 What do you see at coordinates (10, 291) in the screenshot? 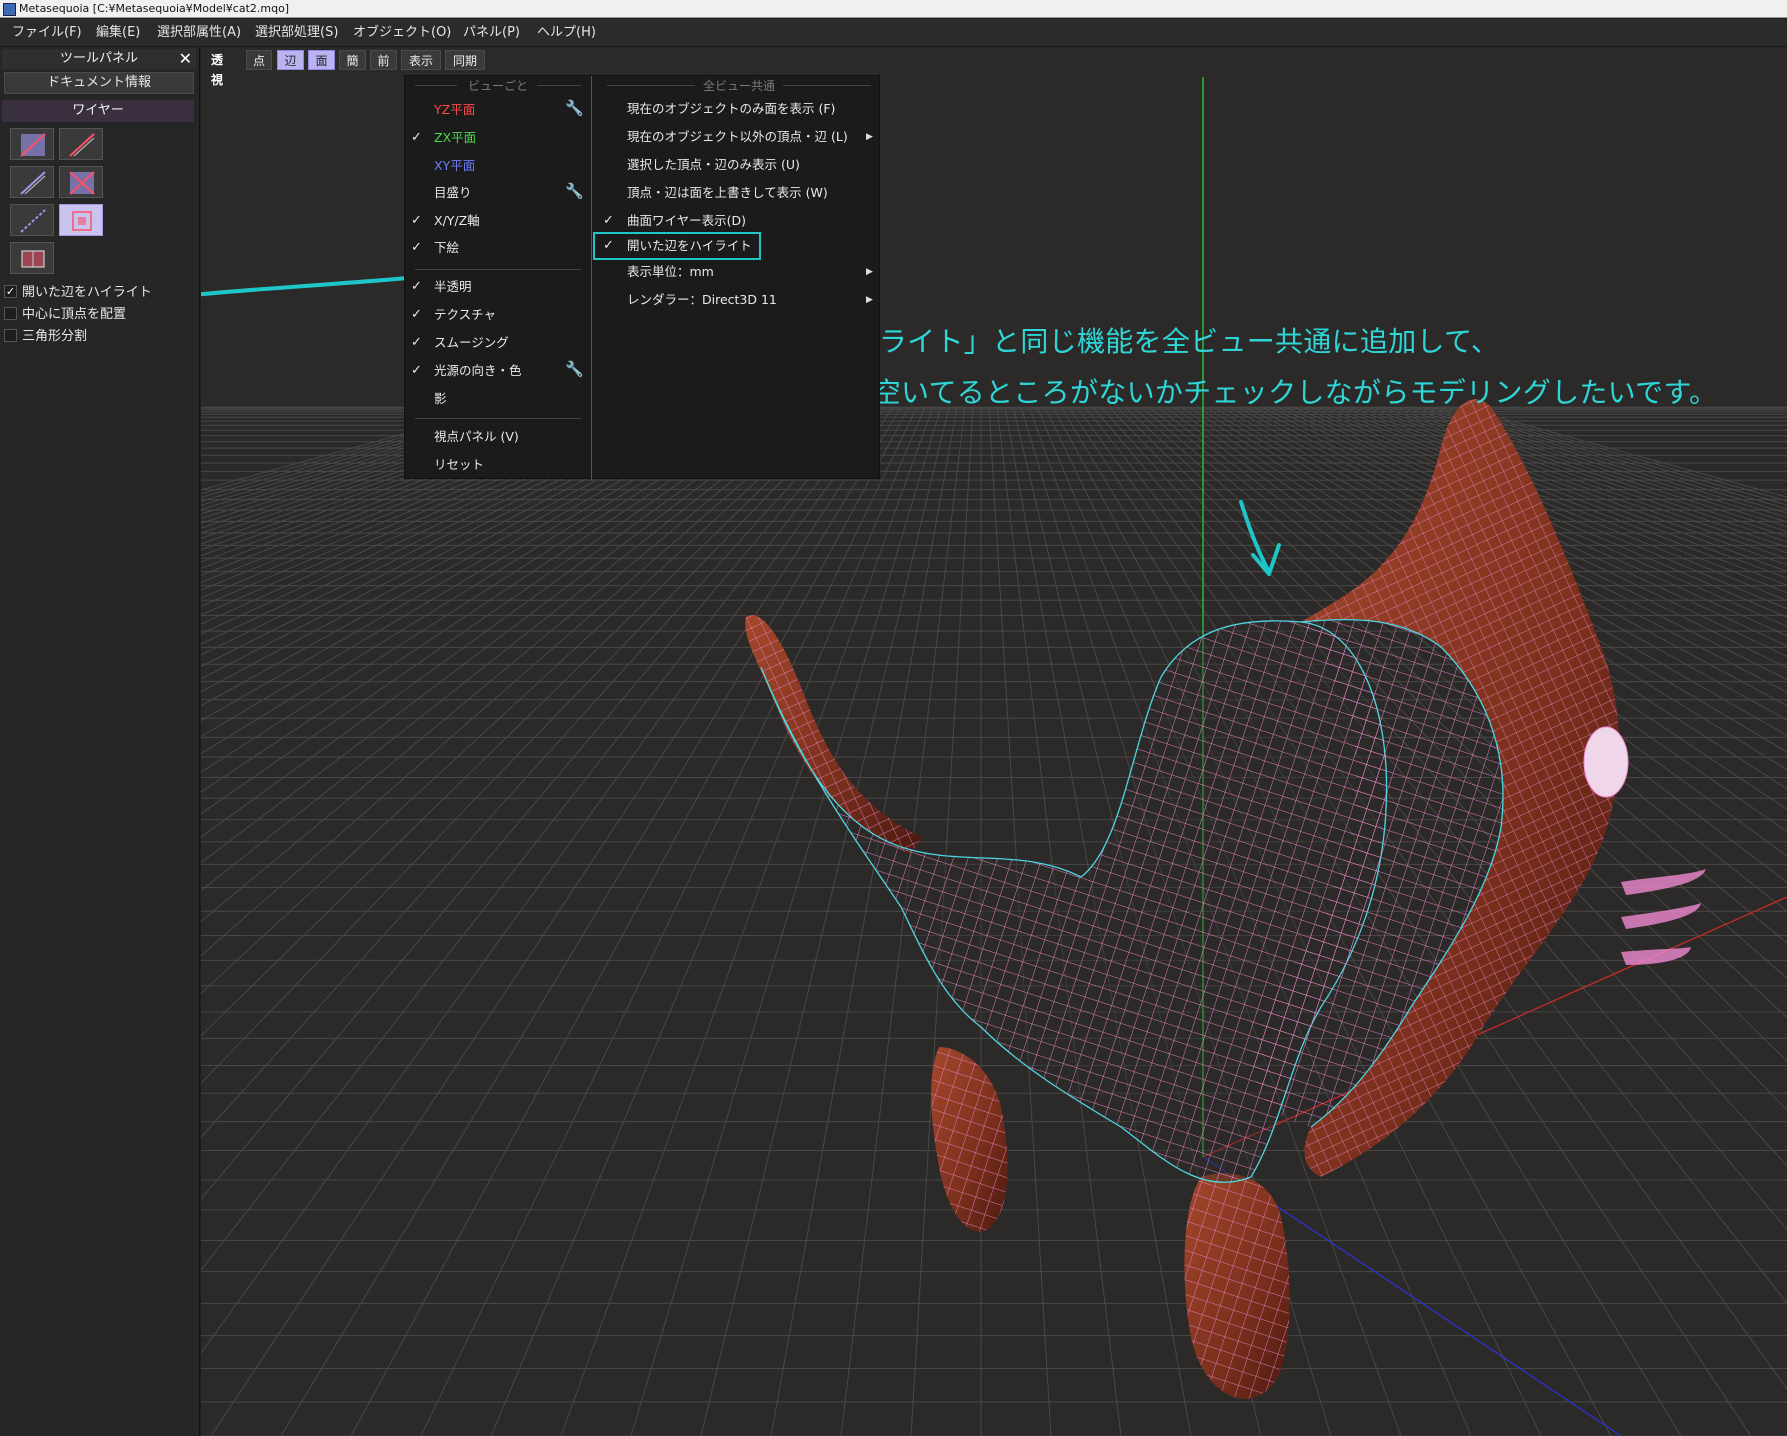
I see `checkbox-checked: ✓` at bounding box center [10, 291].